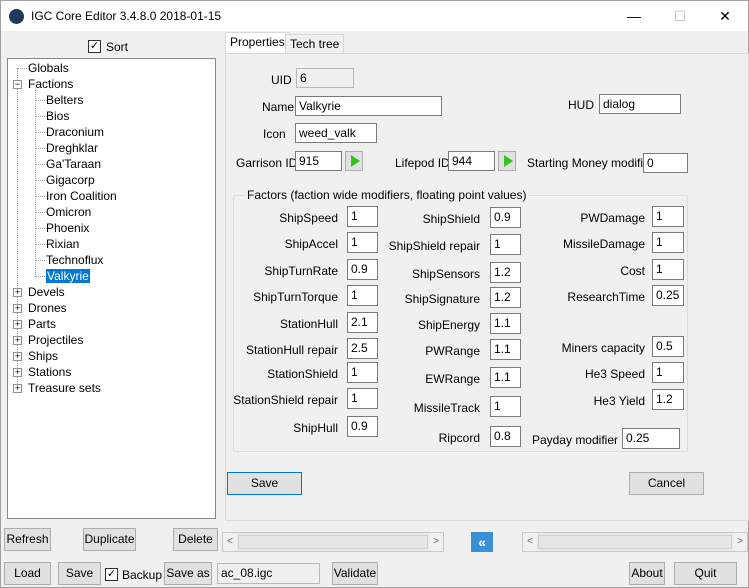 This screenshot has height=588, width=749. I want to click on icon-field: weed_valk, so click(336, 133).